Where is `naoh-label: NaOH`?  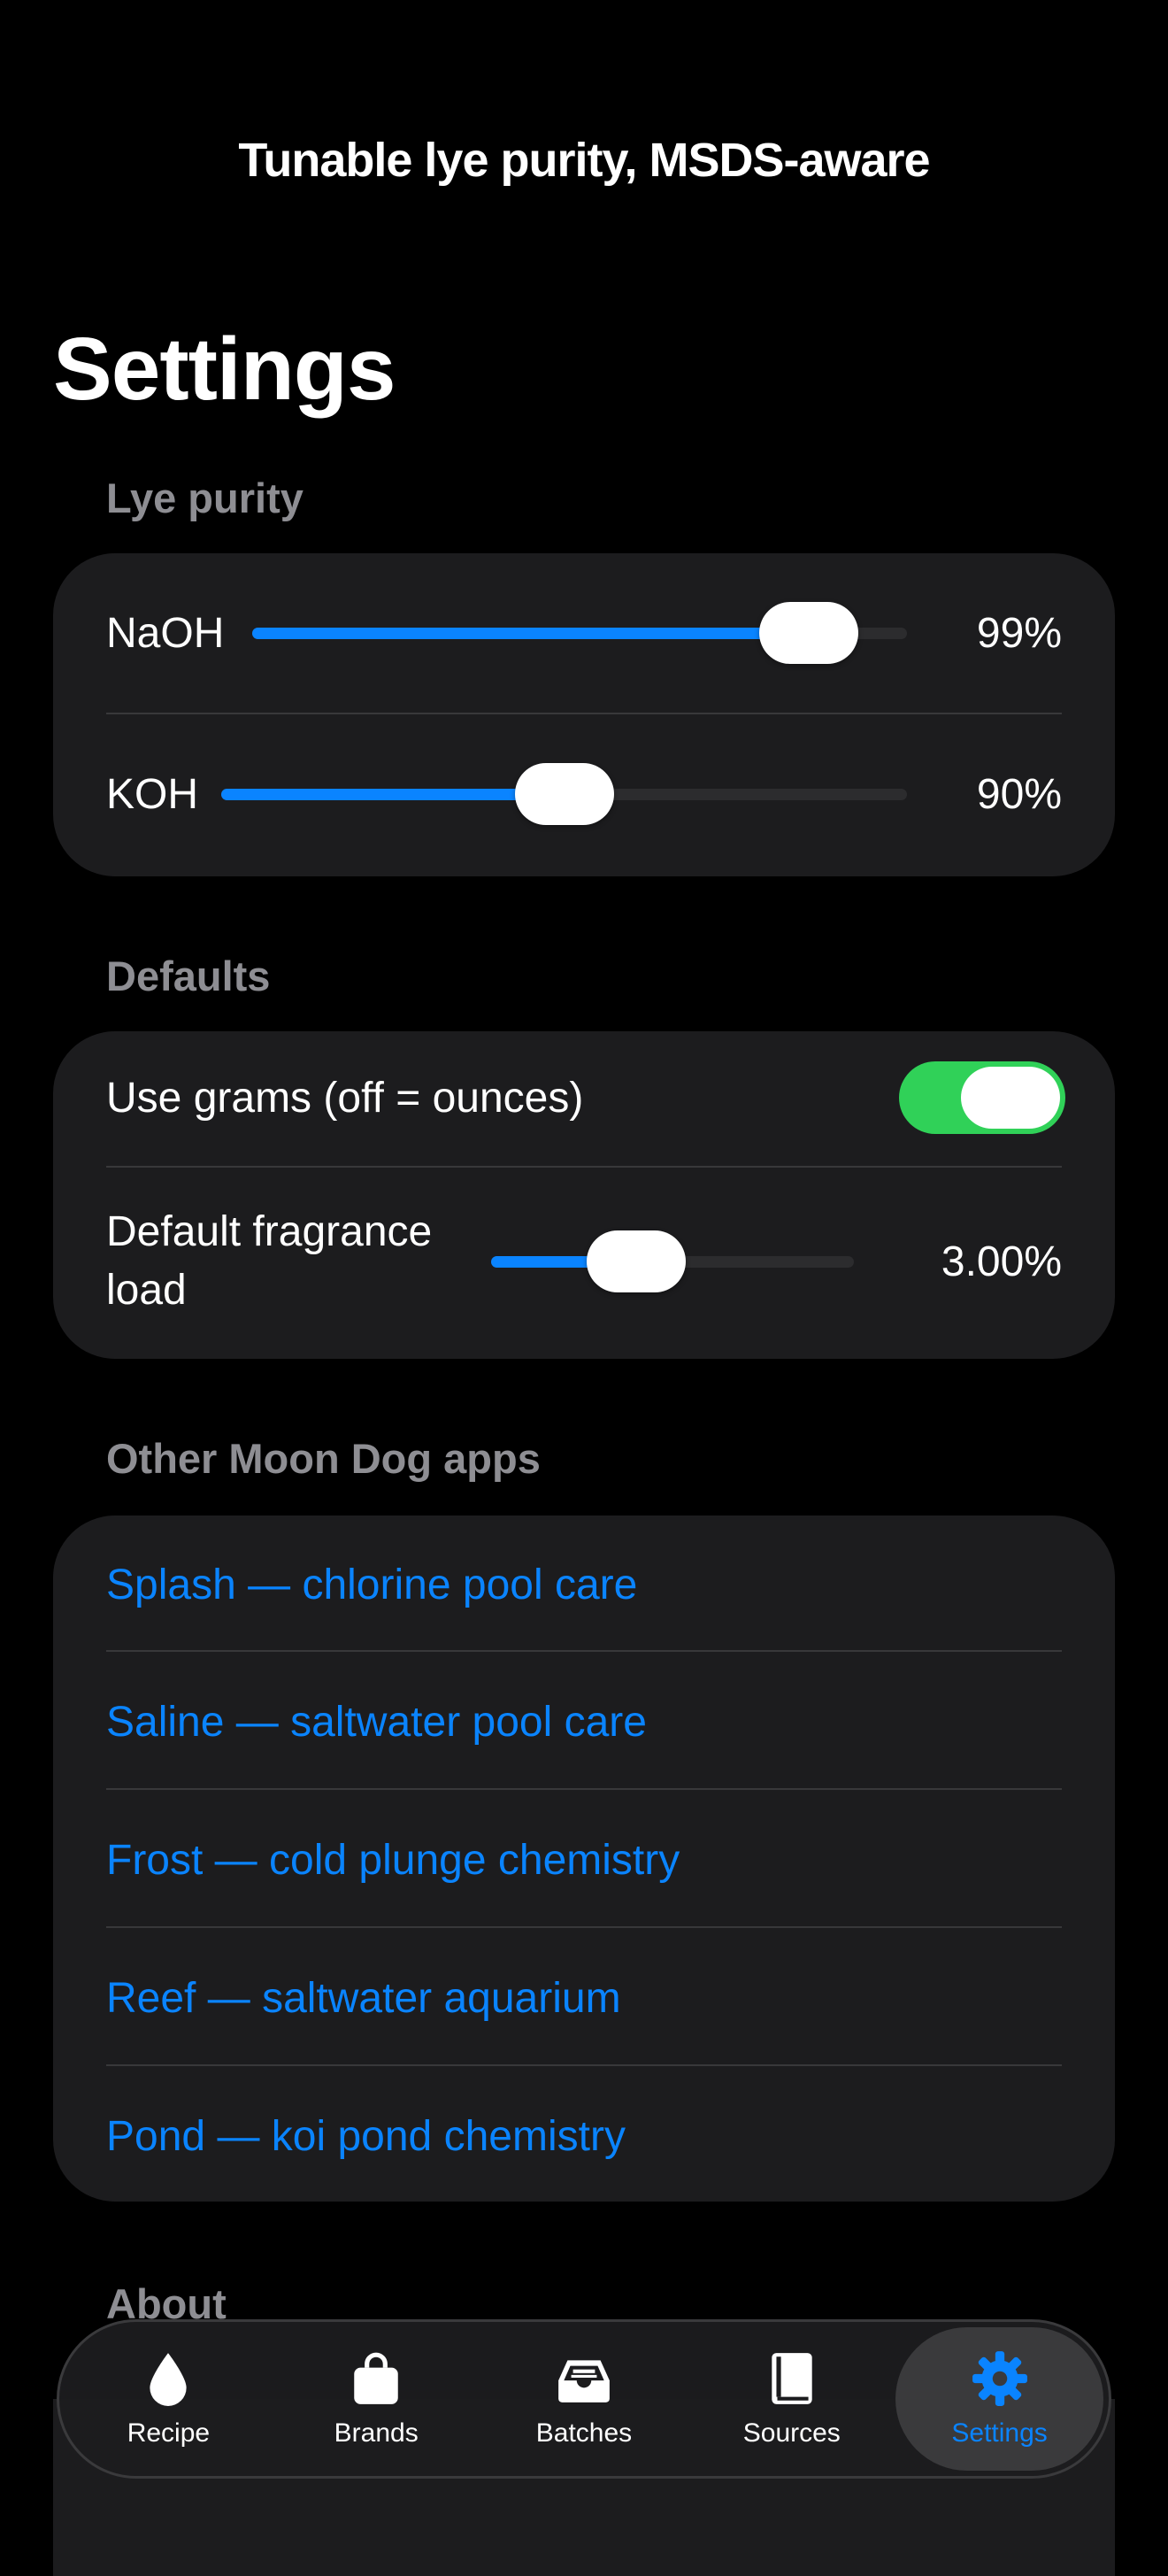
naoh-label: NaOH is located at coordinates (166, 633).